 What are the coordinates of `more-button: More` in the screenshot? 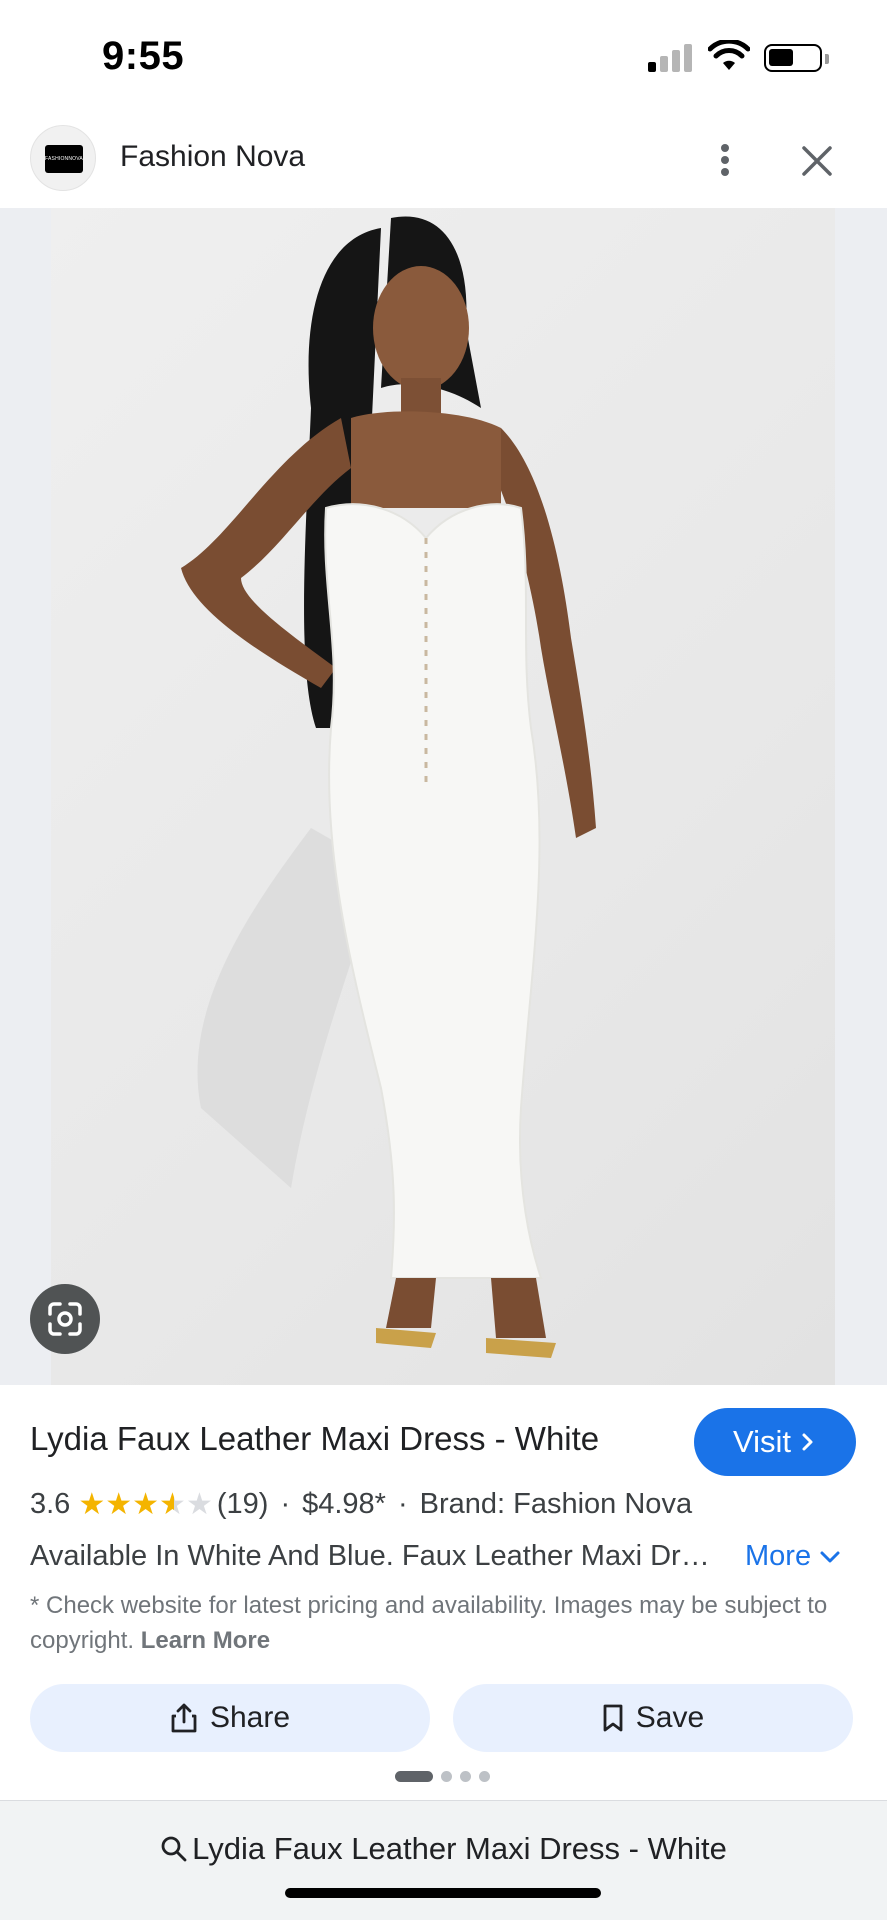 It's located at (793, 1556).